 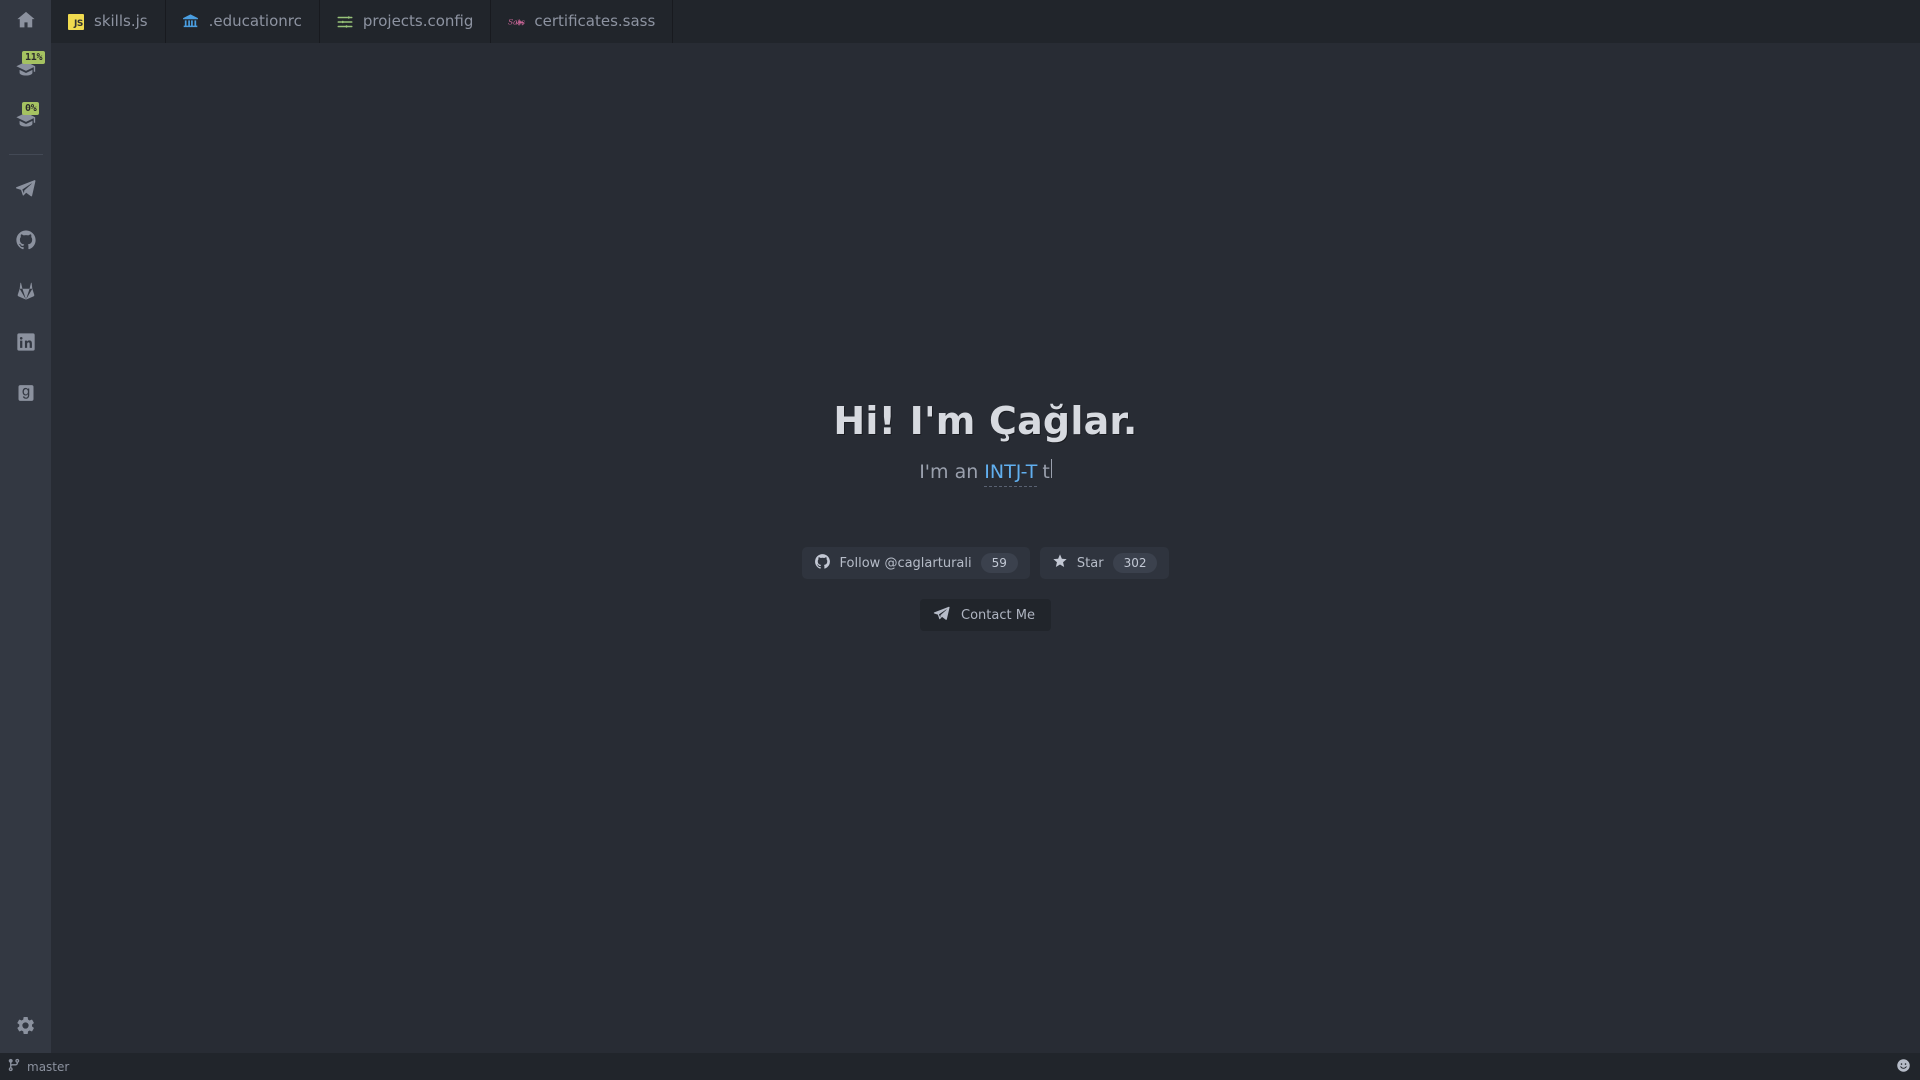 I want to click on activity-item-home, so click(x=25, y=21).